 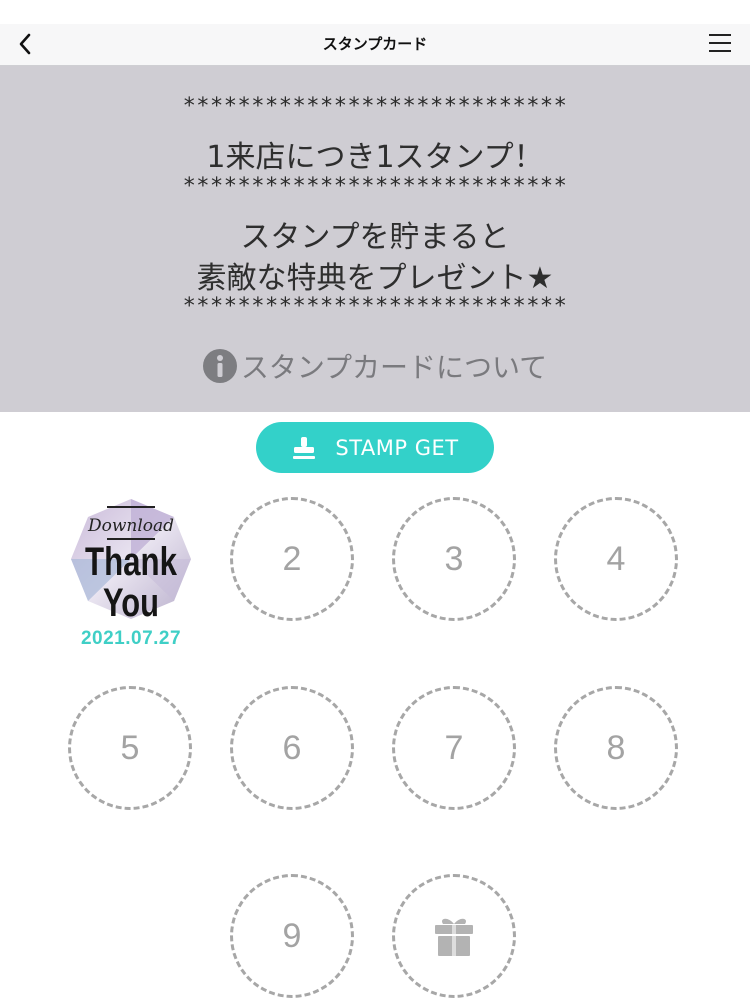 I want to click on about-label: スタンプカードについて, so click(x=394, y=367).